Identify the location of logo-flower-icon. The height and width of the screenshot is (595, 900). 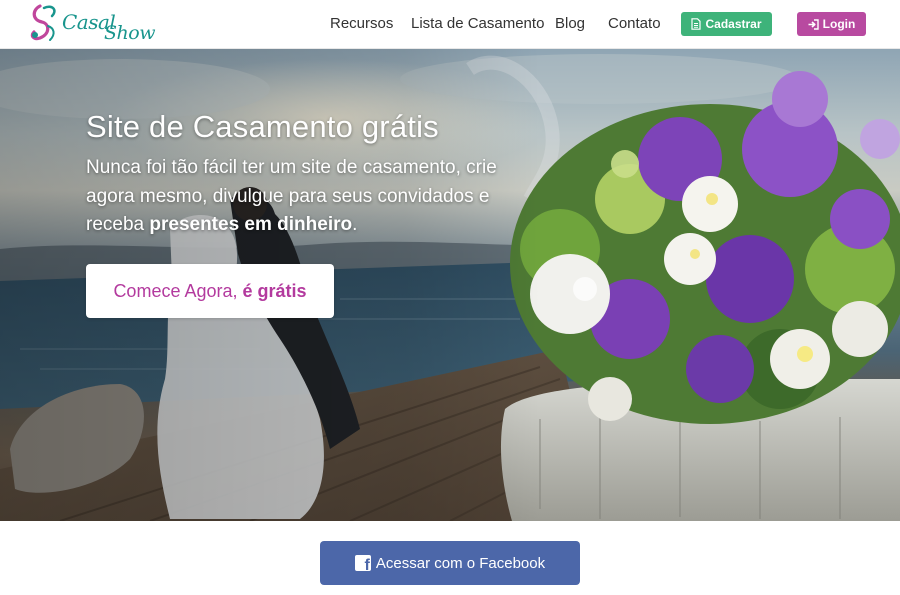
(43, 22).